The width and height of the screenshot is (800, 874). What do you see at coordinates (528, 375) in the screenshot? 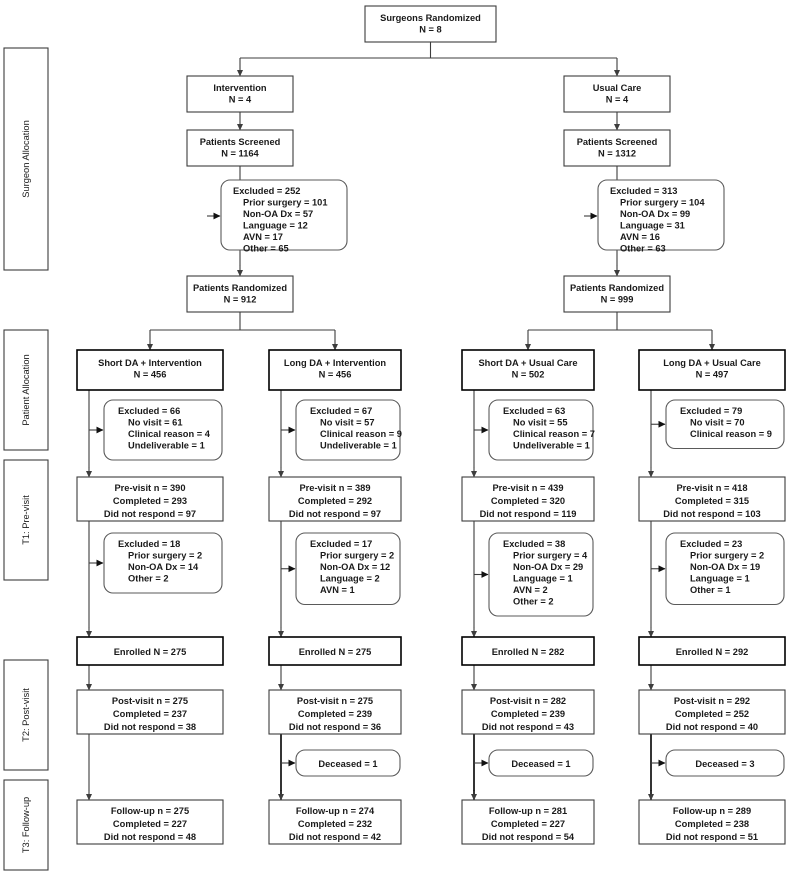
I see `short-da-usual-care-header-line-1: N = 502` at bounding box center [528, 375].